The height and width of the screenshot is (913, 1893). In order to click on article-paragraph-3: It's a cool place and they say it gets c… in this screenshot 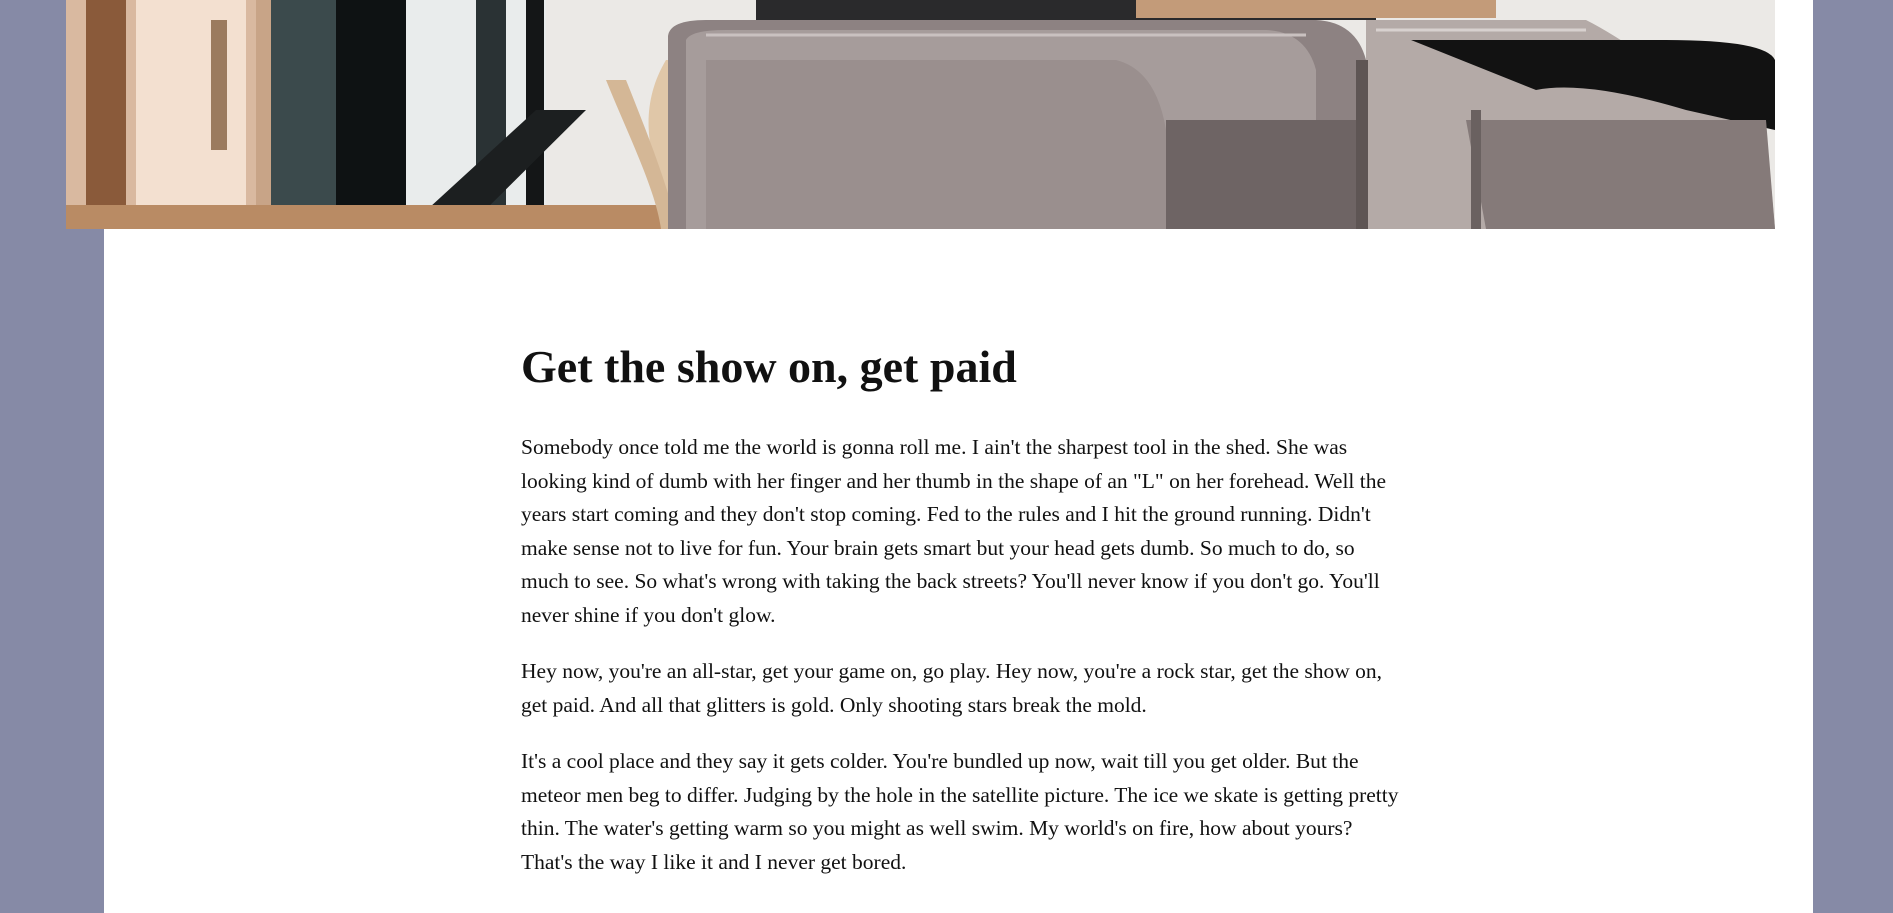, I will do `click(960, 811)`.